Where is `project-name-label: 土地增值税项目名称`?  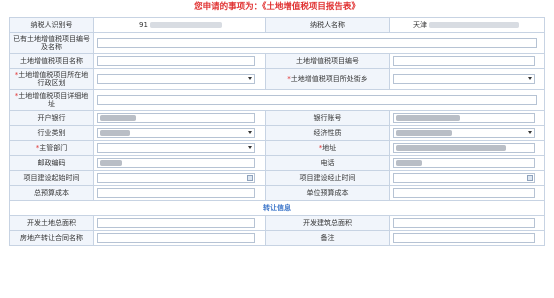 project-name-label: 土地增值税项目名称 is located at coordinates (51, 61).